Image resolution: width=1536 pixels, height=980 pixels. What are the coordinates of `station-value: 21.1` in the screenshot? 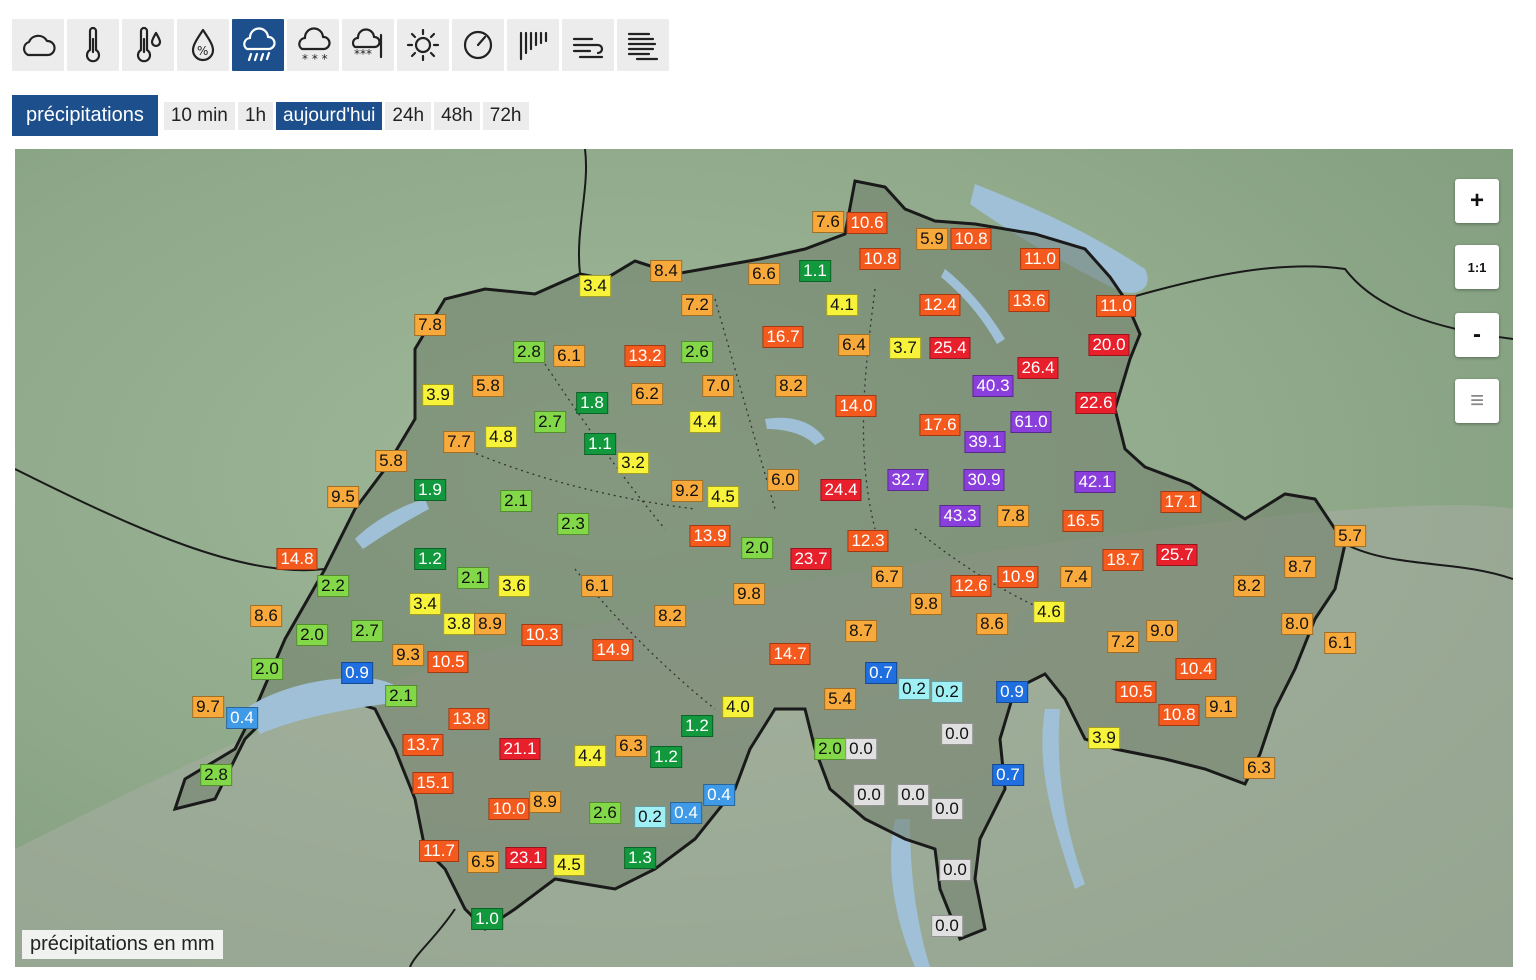 It's located at (520, 749).